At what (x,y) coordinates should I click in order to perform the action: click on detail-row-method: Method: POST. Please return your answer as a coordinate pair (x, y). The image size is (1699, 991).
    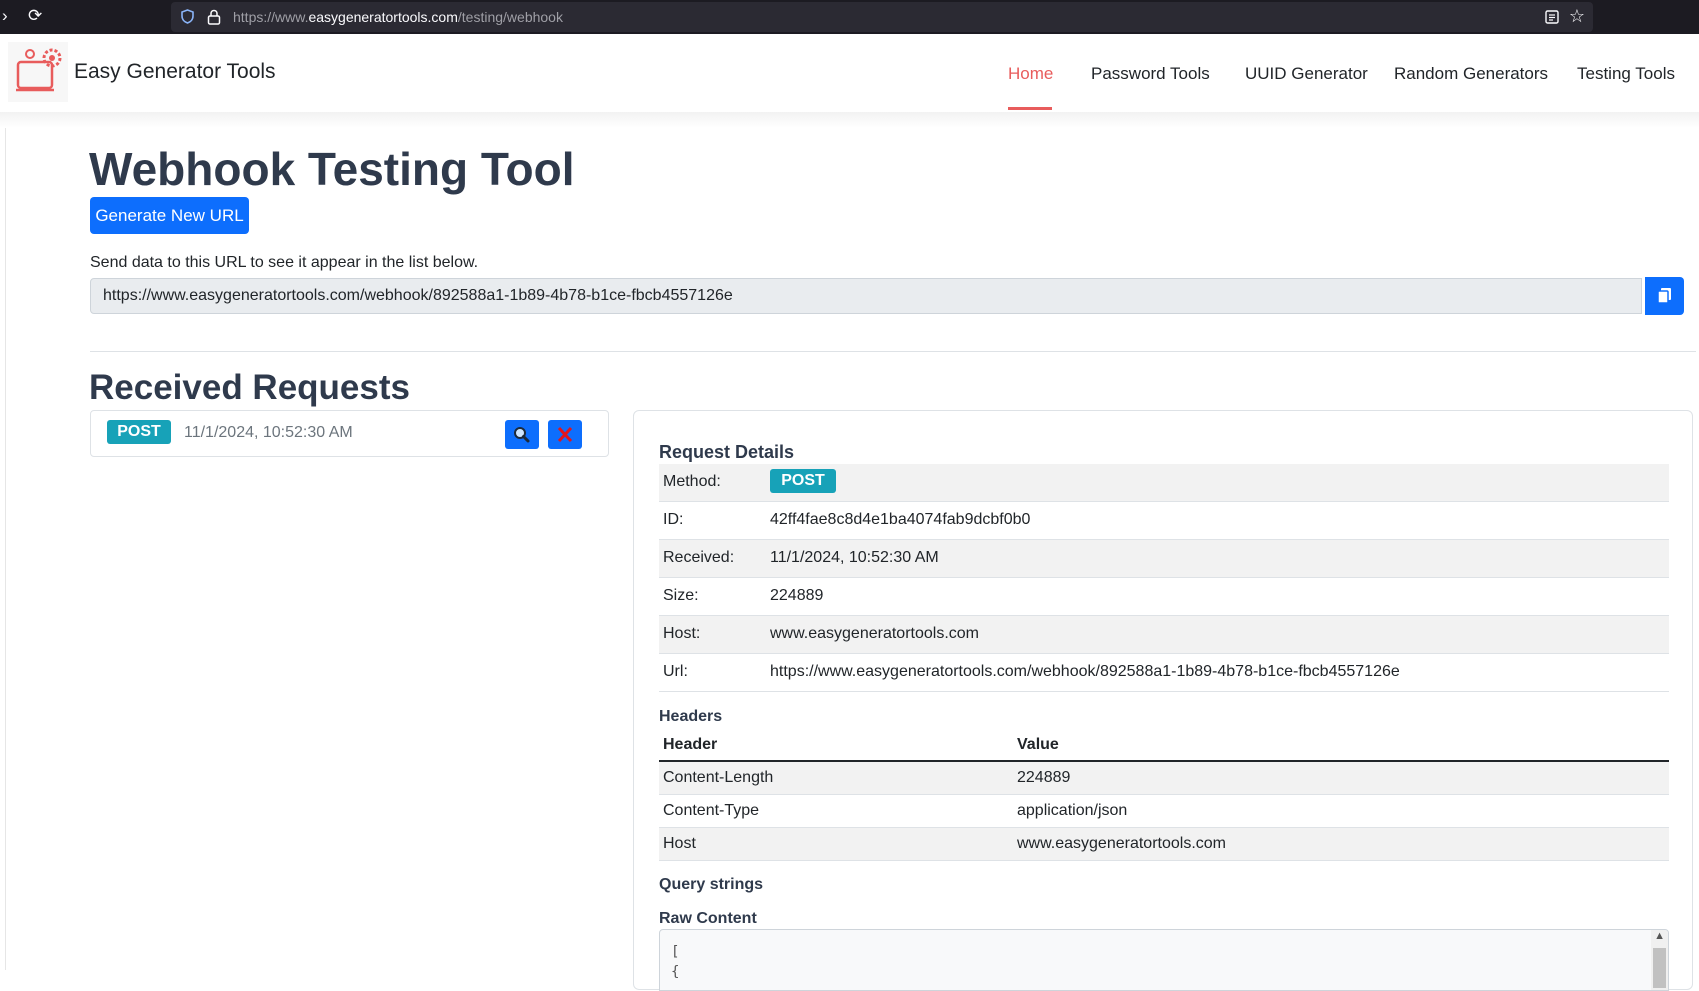
    Looking at the image, I should click on (1164, 483).